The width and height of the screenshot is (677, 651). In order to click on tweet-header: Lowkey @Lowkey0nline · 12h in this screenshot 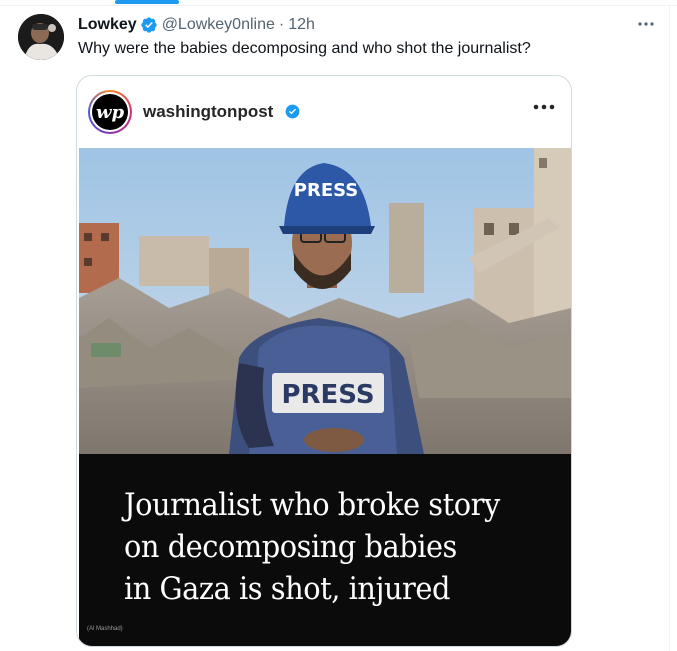, I will do `click(196, 25)`.